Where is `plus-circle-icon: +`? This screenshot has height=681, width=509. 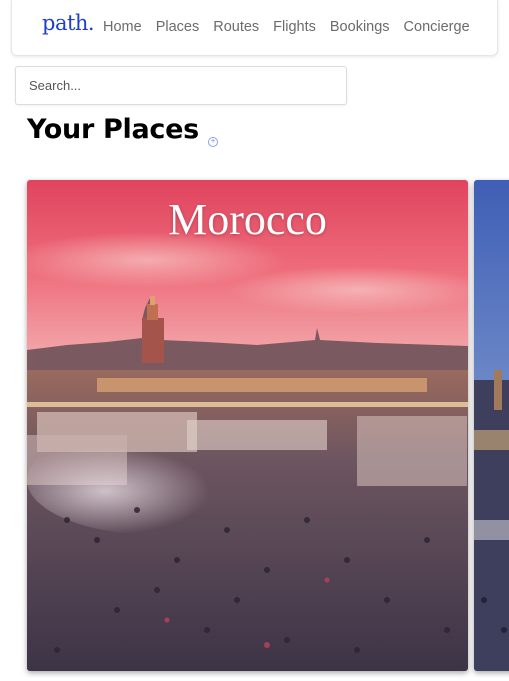
plus-circle-icon: + is located at coordinates (213, 142).